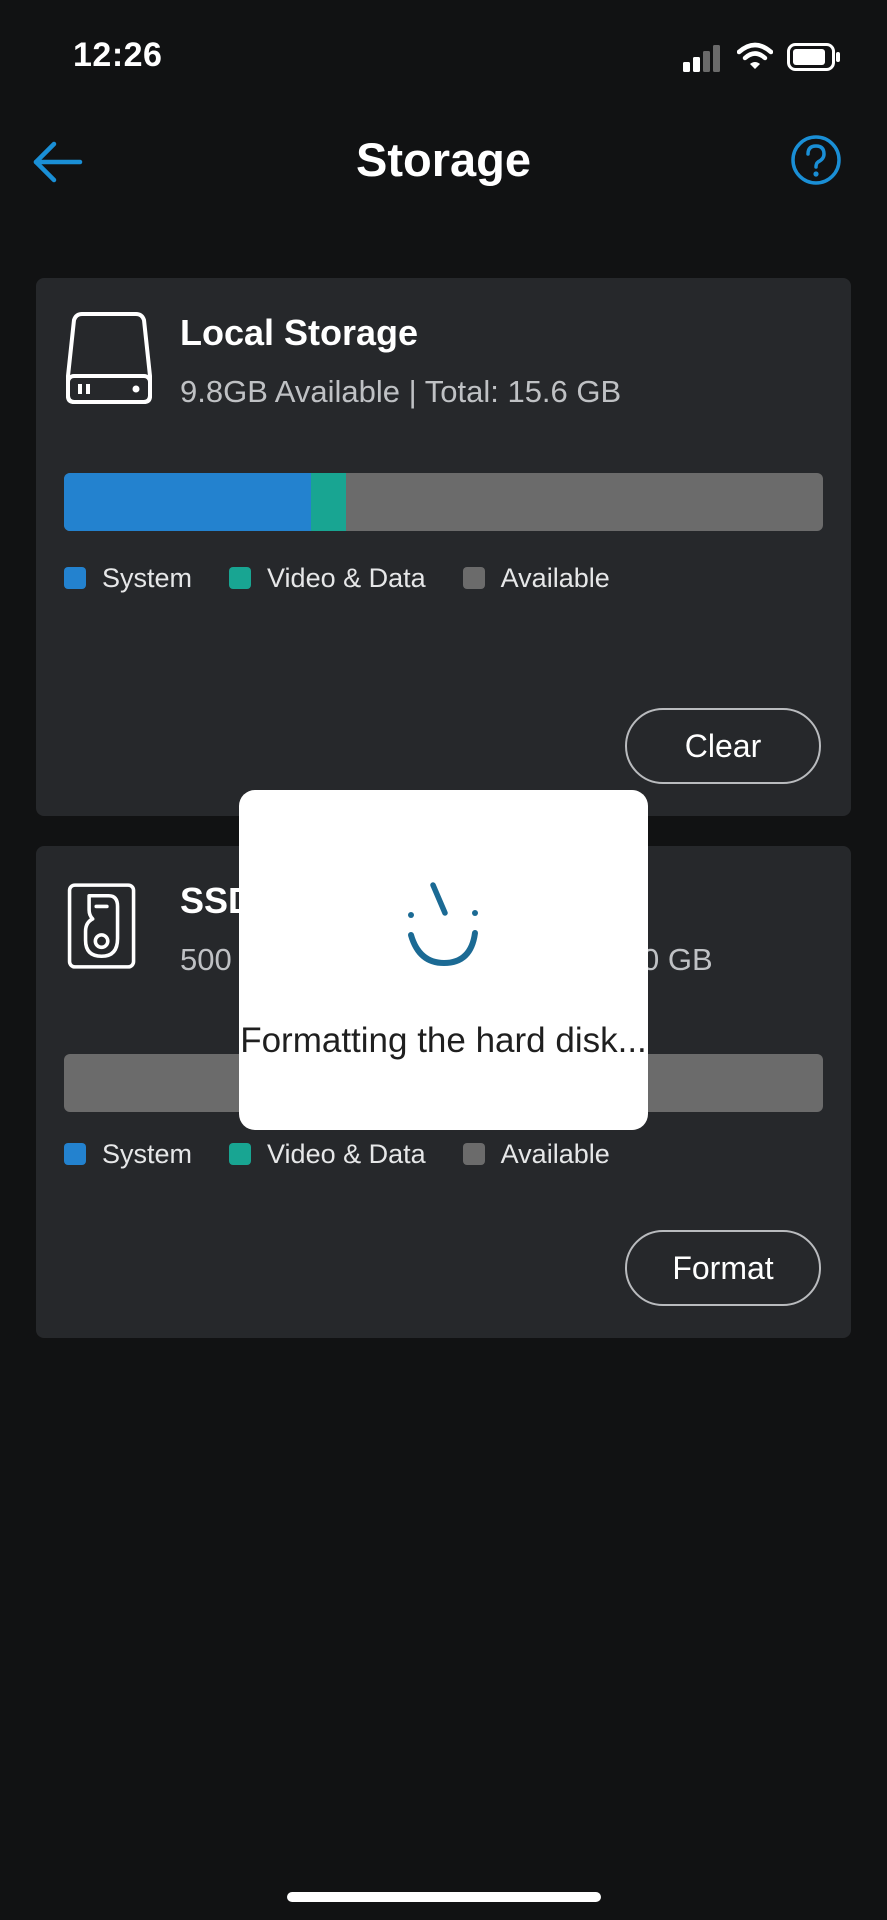  I want to click on home-indicator, so click(444, 1897).